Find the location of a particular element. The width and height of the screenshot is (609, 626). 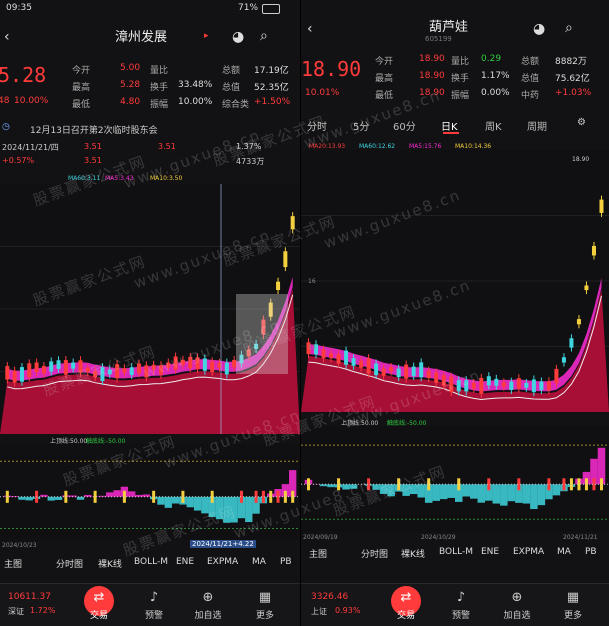

tab-5: 周期 is located at coordinates (537, 125).